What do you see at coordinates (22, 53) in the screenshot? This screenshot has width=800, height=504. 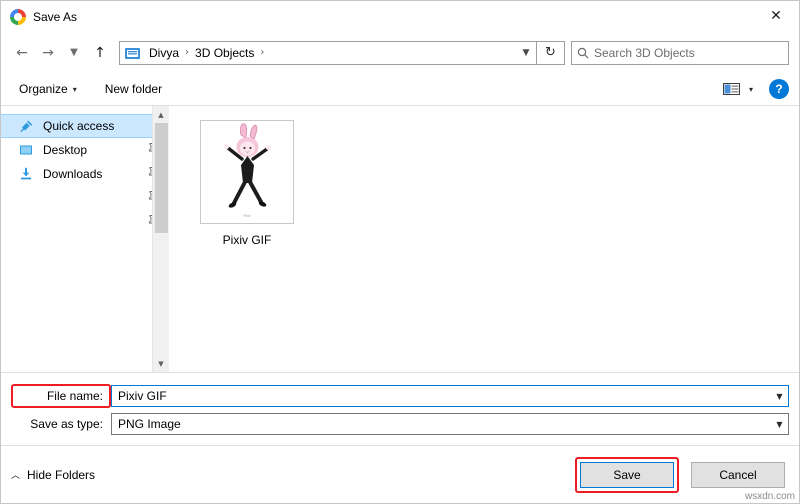 I see `back-button: ←` at bounding box center [22, 53].